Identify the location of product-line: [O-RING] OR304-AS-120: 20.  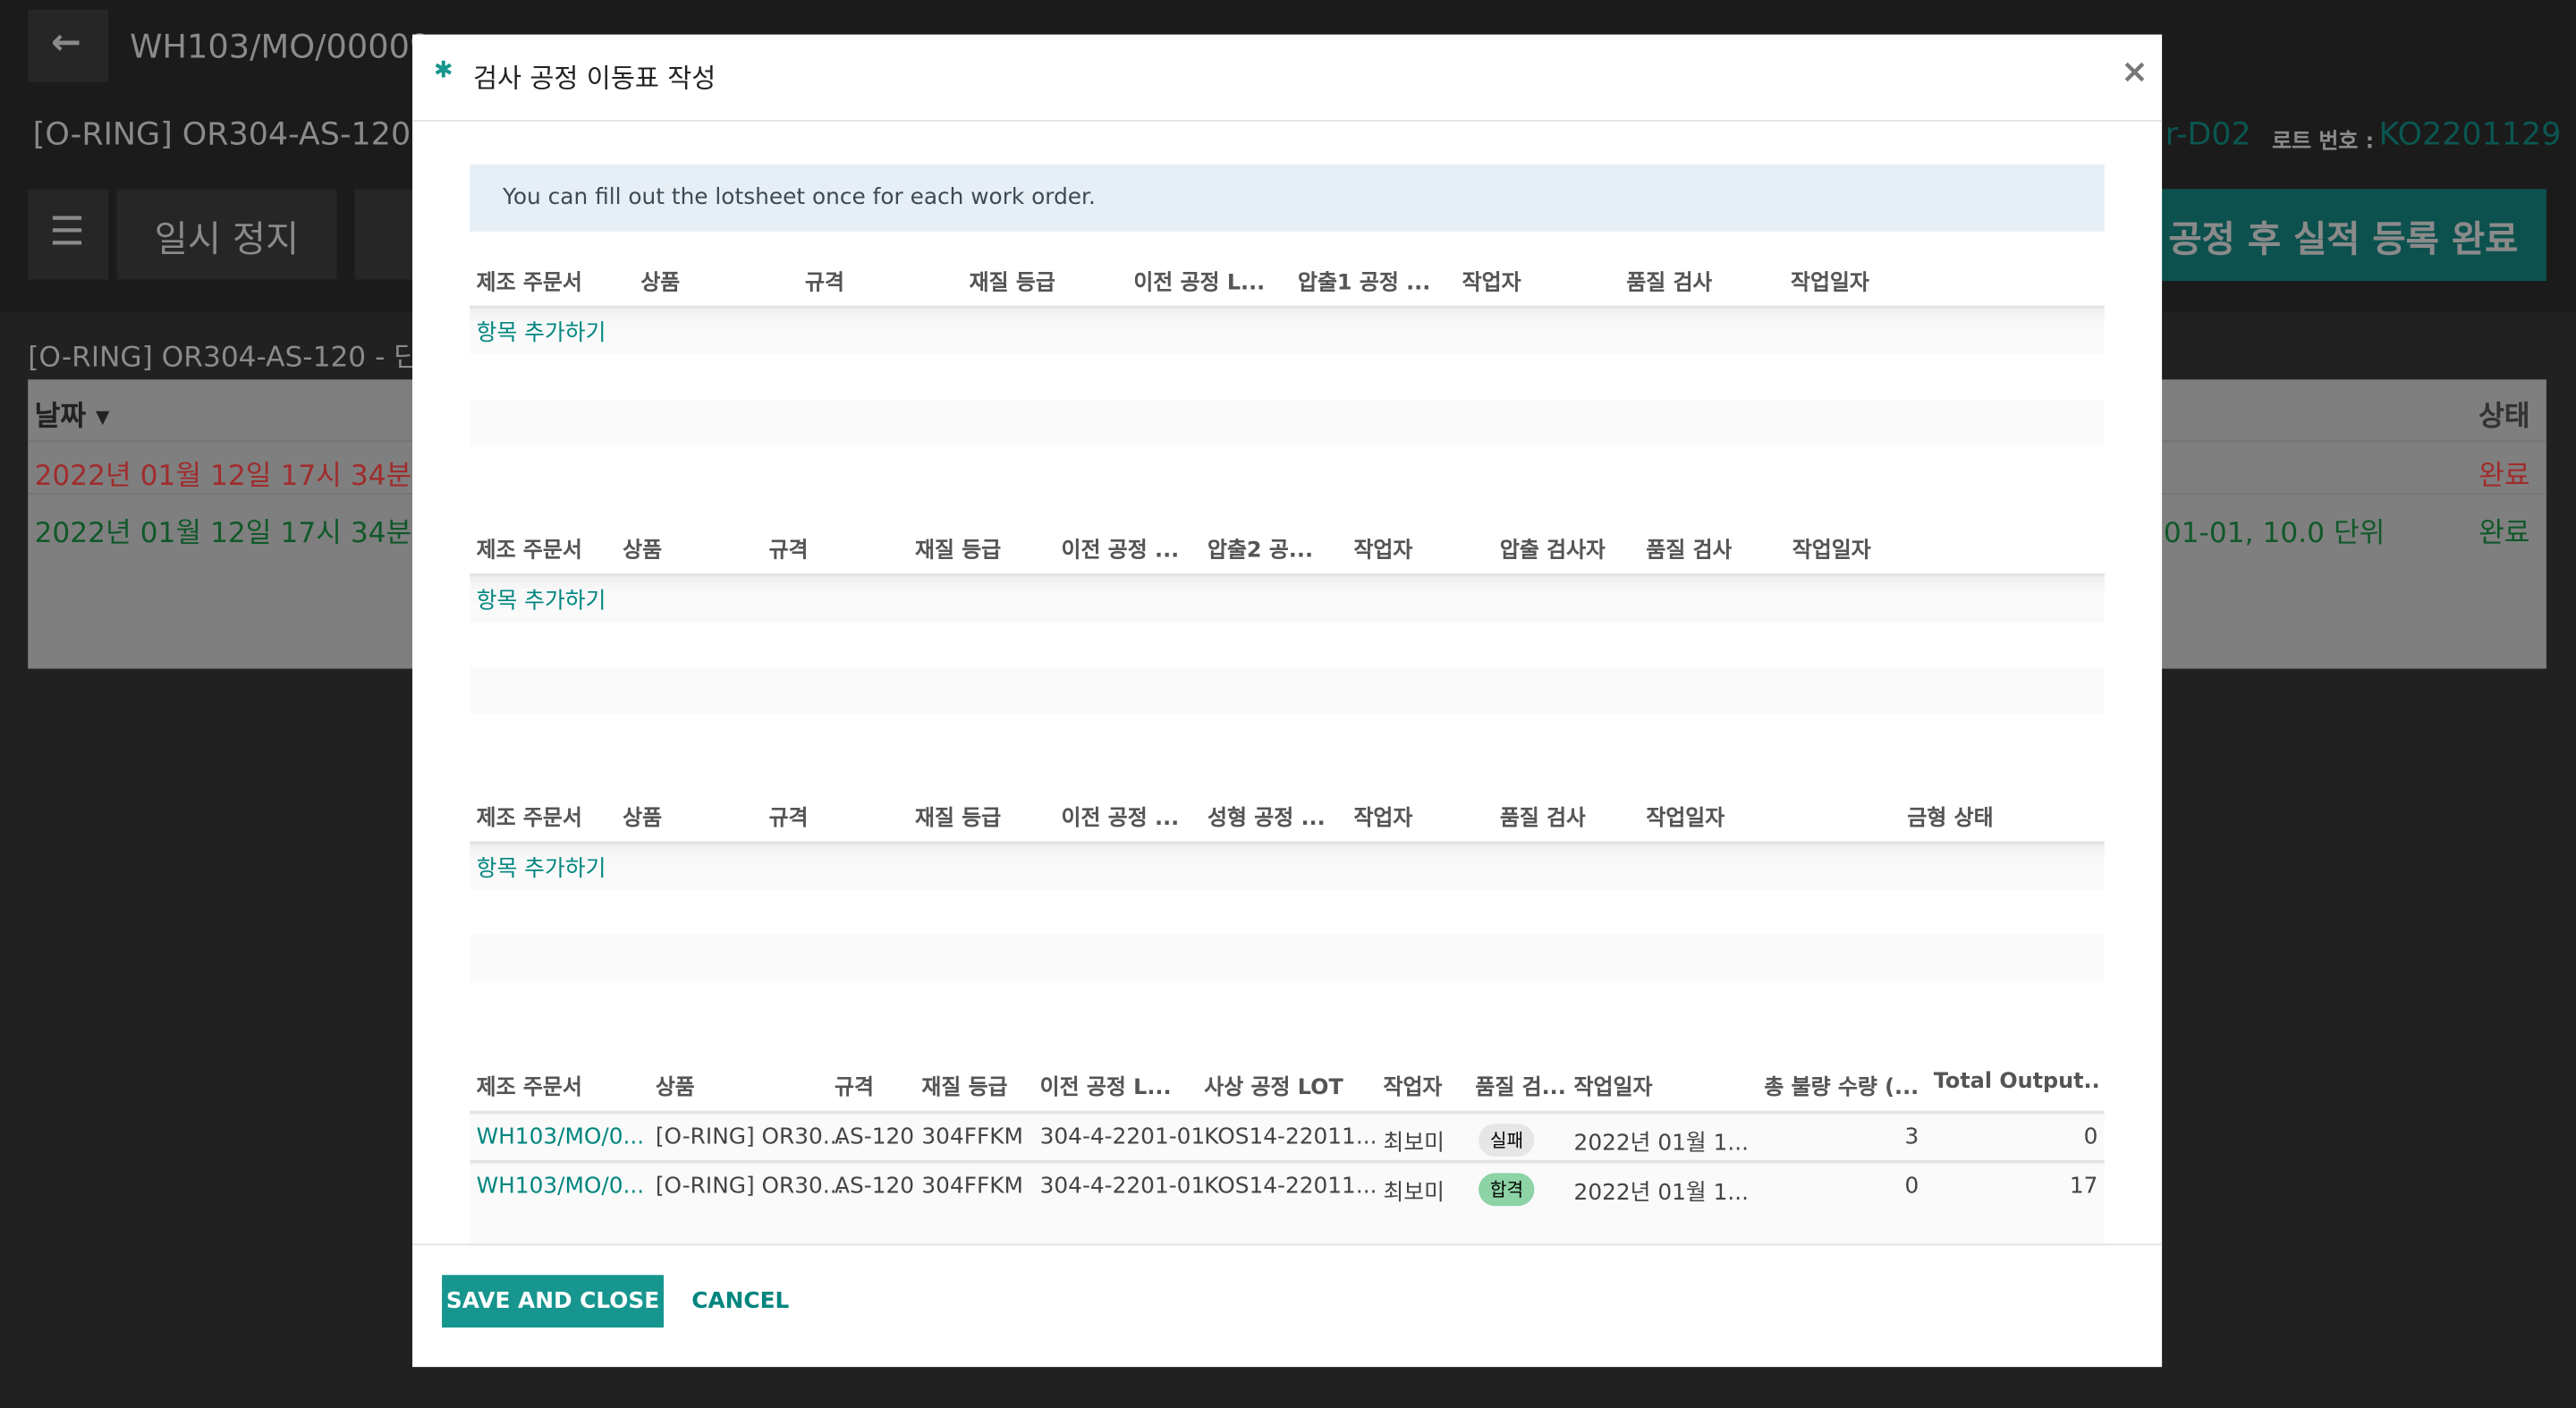
(251, 134).